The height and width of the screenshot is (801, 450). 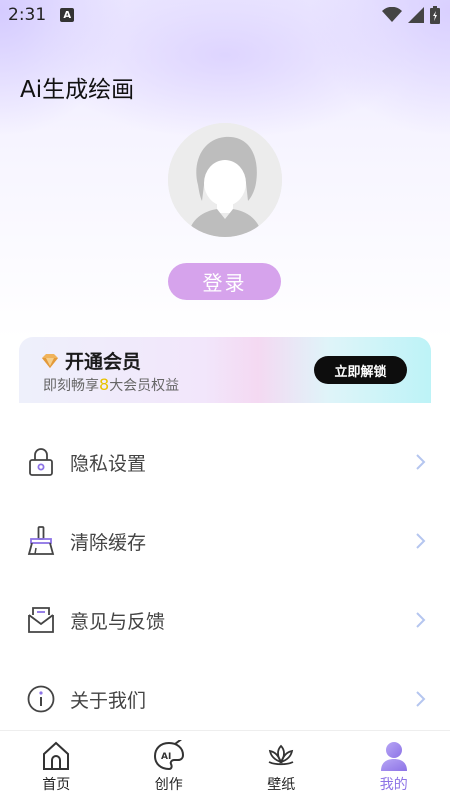 I want to click on tab-mine: 我的, so click(x=394, y=766).